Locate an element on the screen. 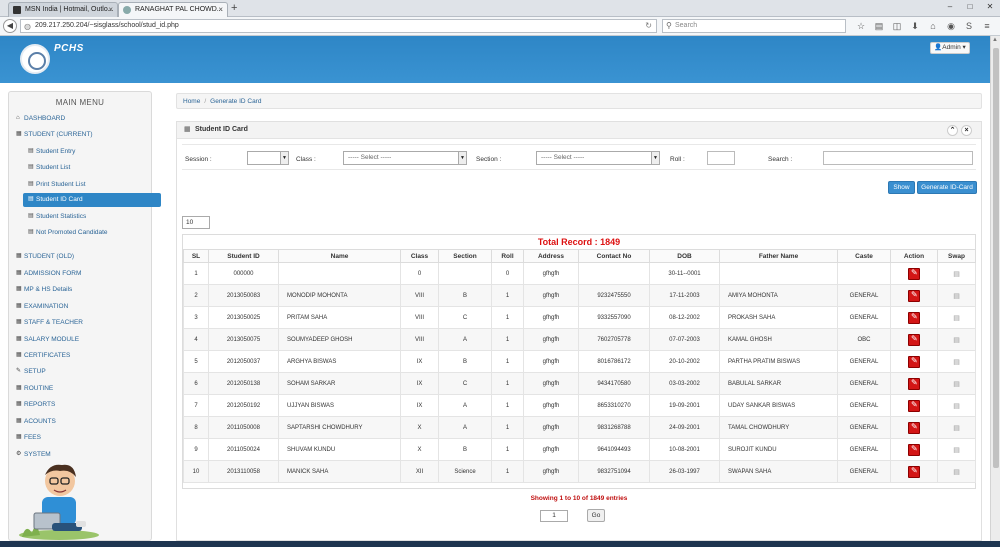 The width and height of the screenshot is (1000, 547). action-cell is located at coordinates (914, 383).